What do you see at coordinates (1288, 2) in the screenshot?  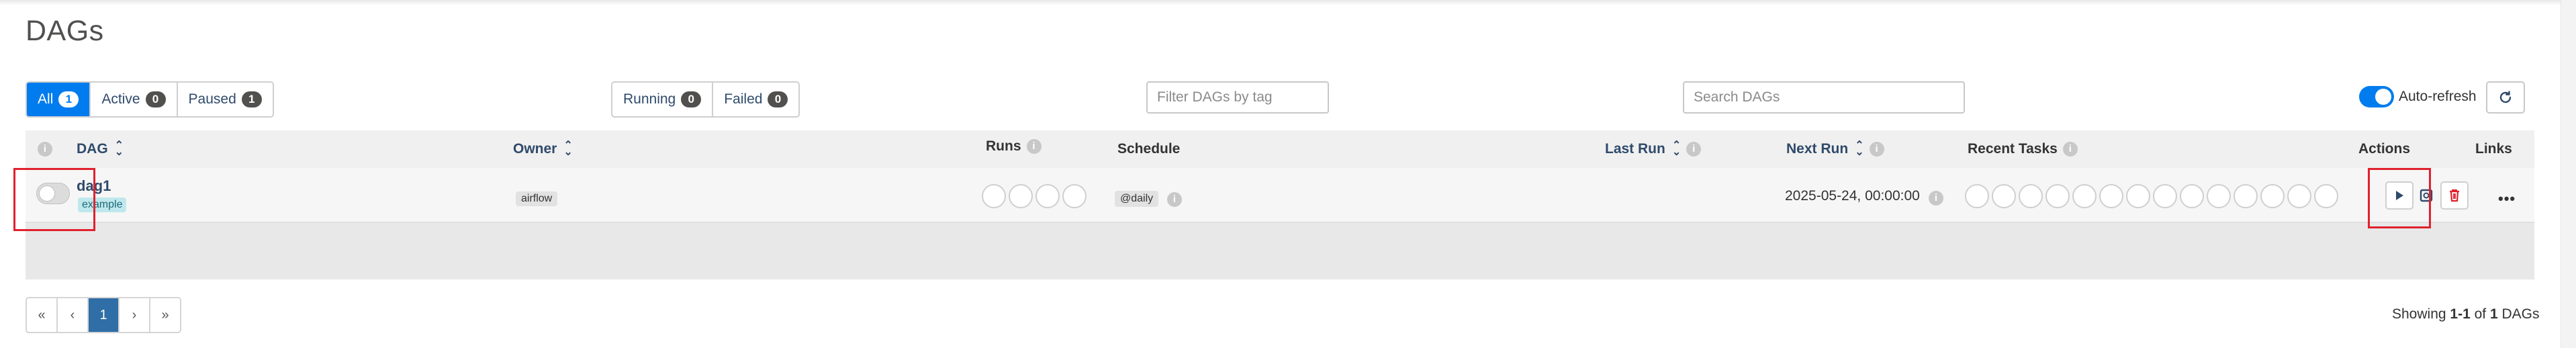 I see `top-shadow` at bounding box center [1288, 2].